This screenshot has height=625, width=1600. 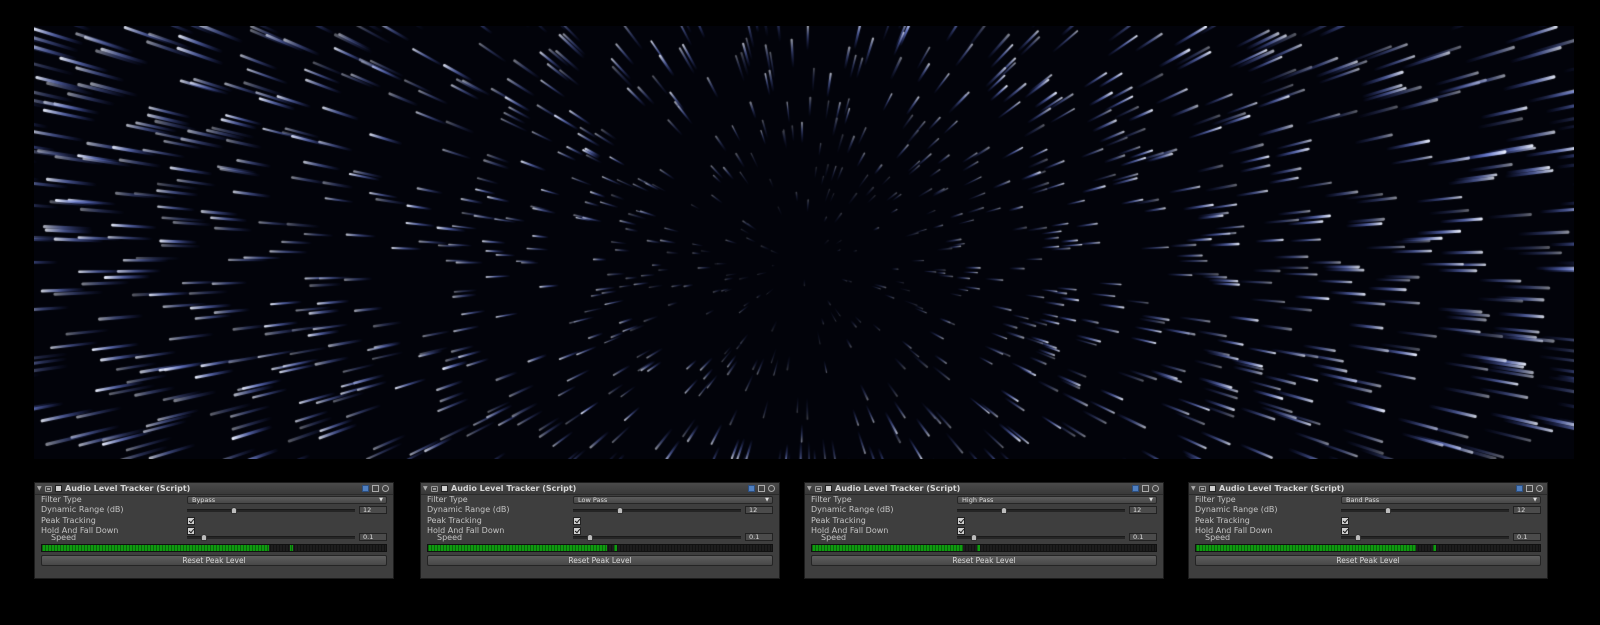 What do you see at coordinates (1057, 500) in the screenshot?
I see `filter-type-dropdown: High Pass ▼` at bounding box center [1057, 500].